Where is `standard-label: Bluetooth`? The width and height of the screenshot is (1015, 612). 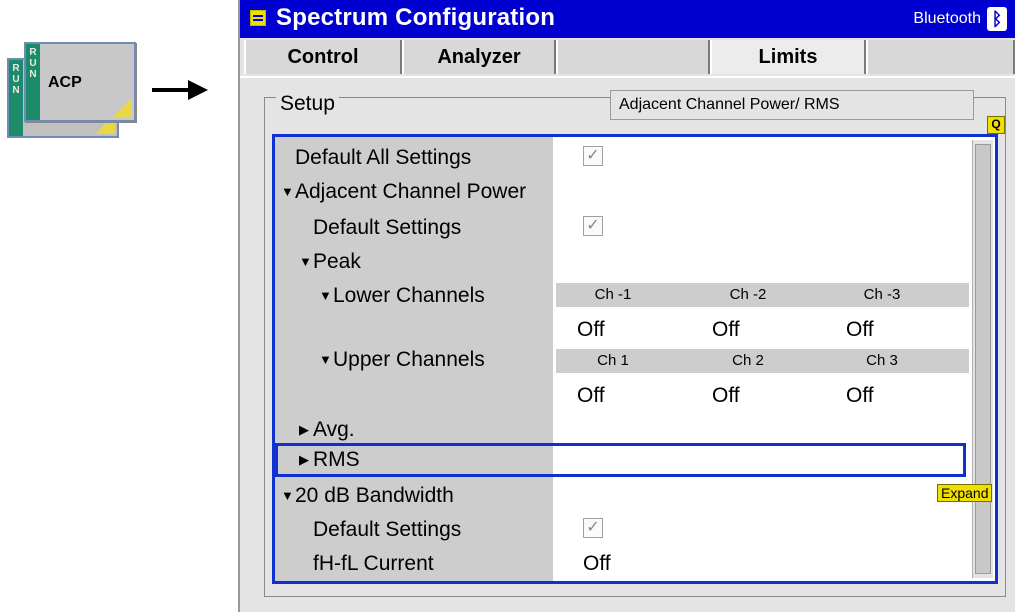
standard-label: Bluetooth is located at coordinates (947, 18).